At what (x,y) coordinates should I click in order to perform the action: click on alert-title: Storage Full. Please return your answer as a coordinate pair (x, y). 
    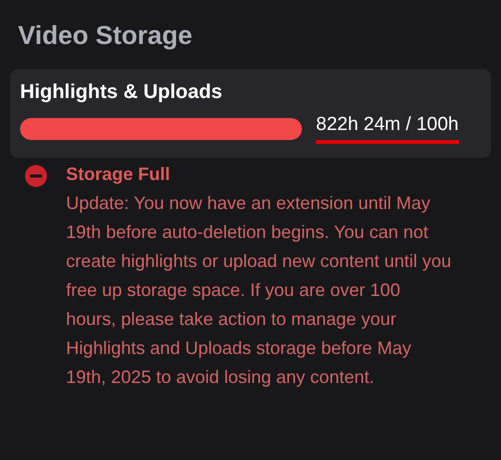
    Looking at the image, I should click on (119, 174).